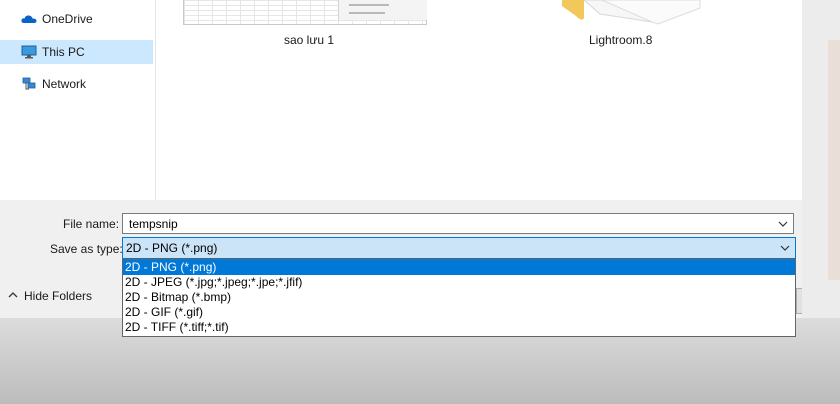  I want to click on nav-item-this-pc: This PC, so click(76, 52).